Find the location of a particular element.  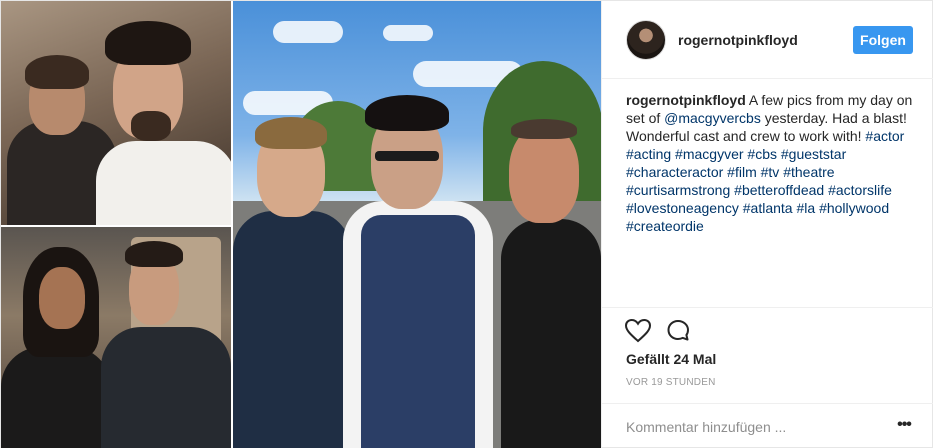

hashtag-link: #lovestoneagency is located at coordinates (682, 208).